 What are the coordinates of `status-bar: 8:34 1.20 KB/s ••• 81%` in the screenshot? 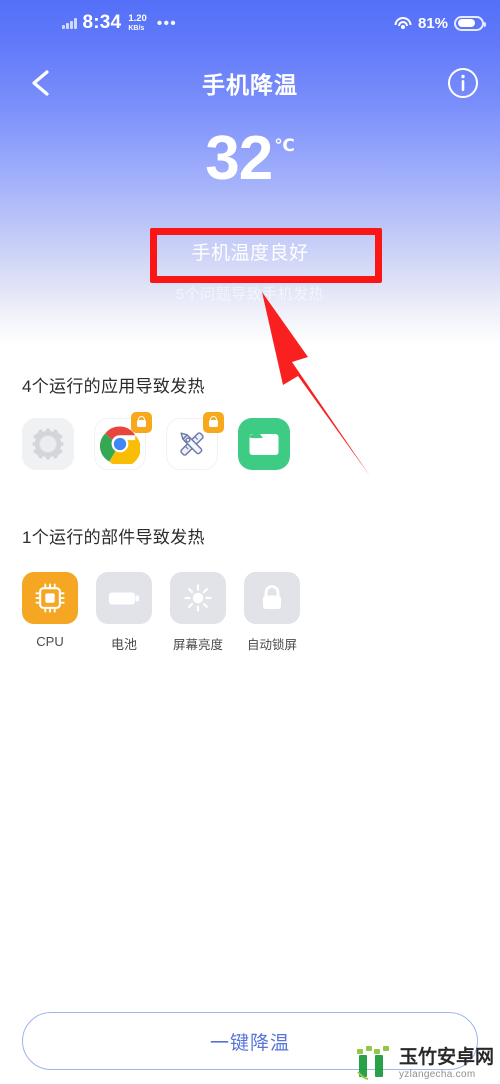 It's located at (250, 23).